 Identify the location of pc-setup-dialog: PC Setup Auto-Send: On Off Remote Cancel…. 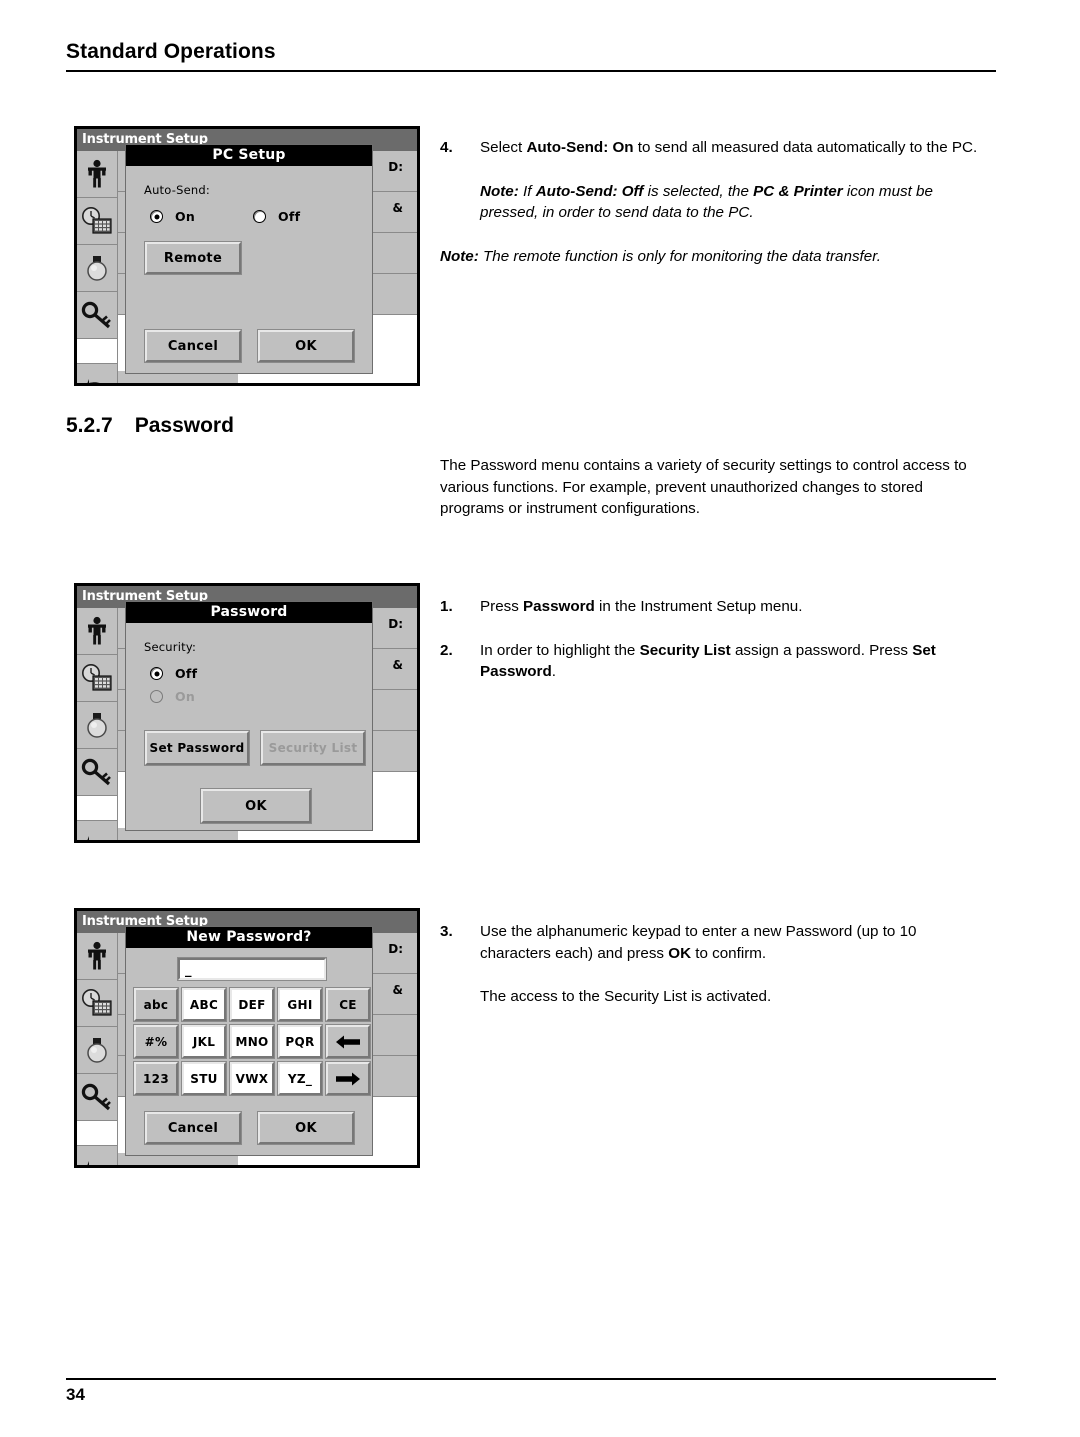
(249, 259).